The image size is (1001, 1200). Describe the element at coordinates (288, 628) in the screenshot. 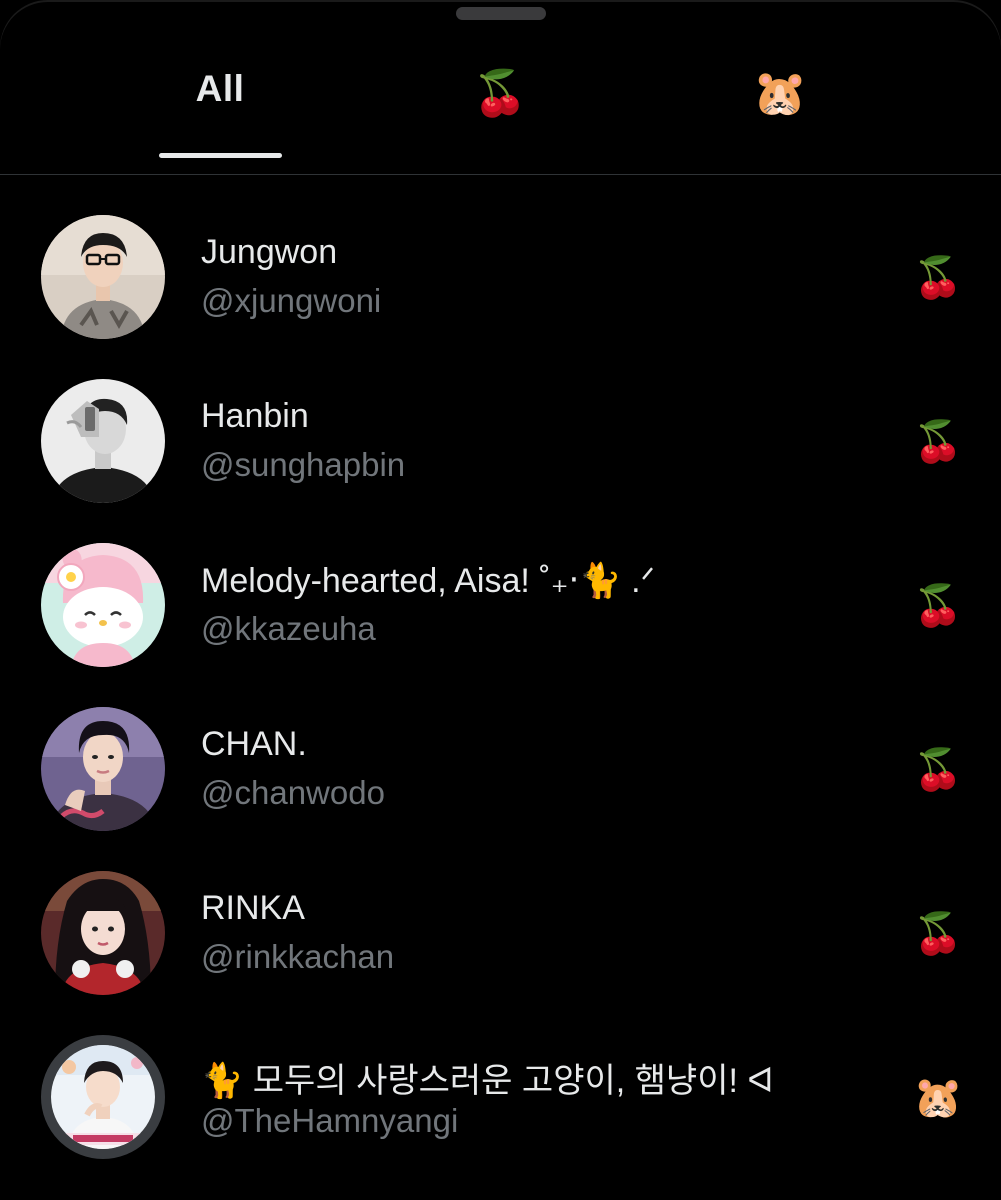

I see `account-handle: @kkazeuha` at that location.